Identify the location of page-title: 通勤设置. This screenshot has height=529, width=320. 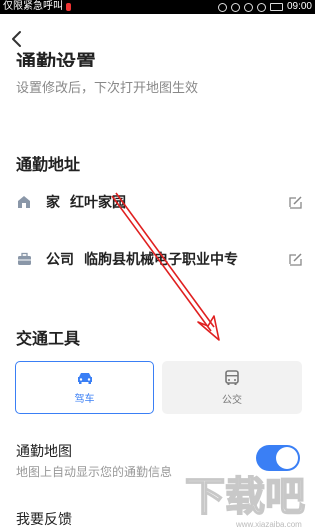
(56, 59).